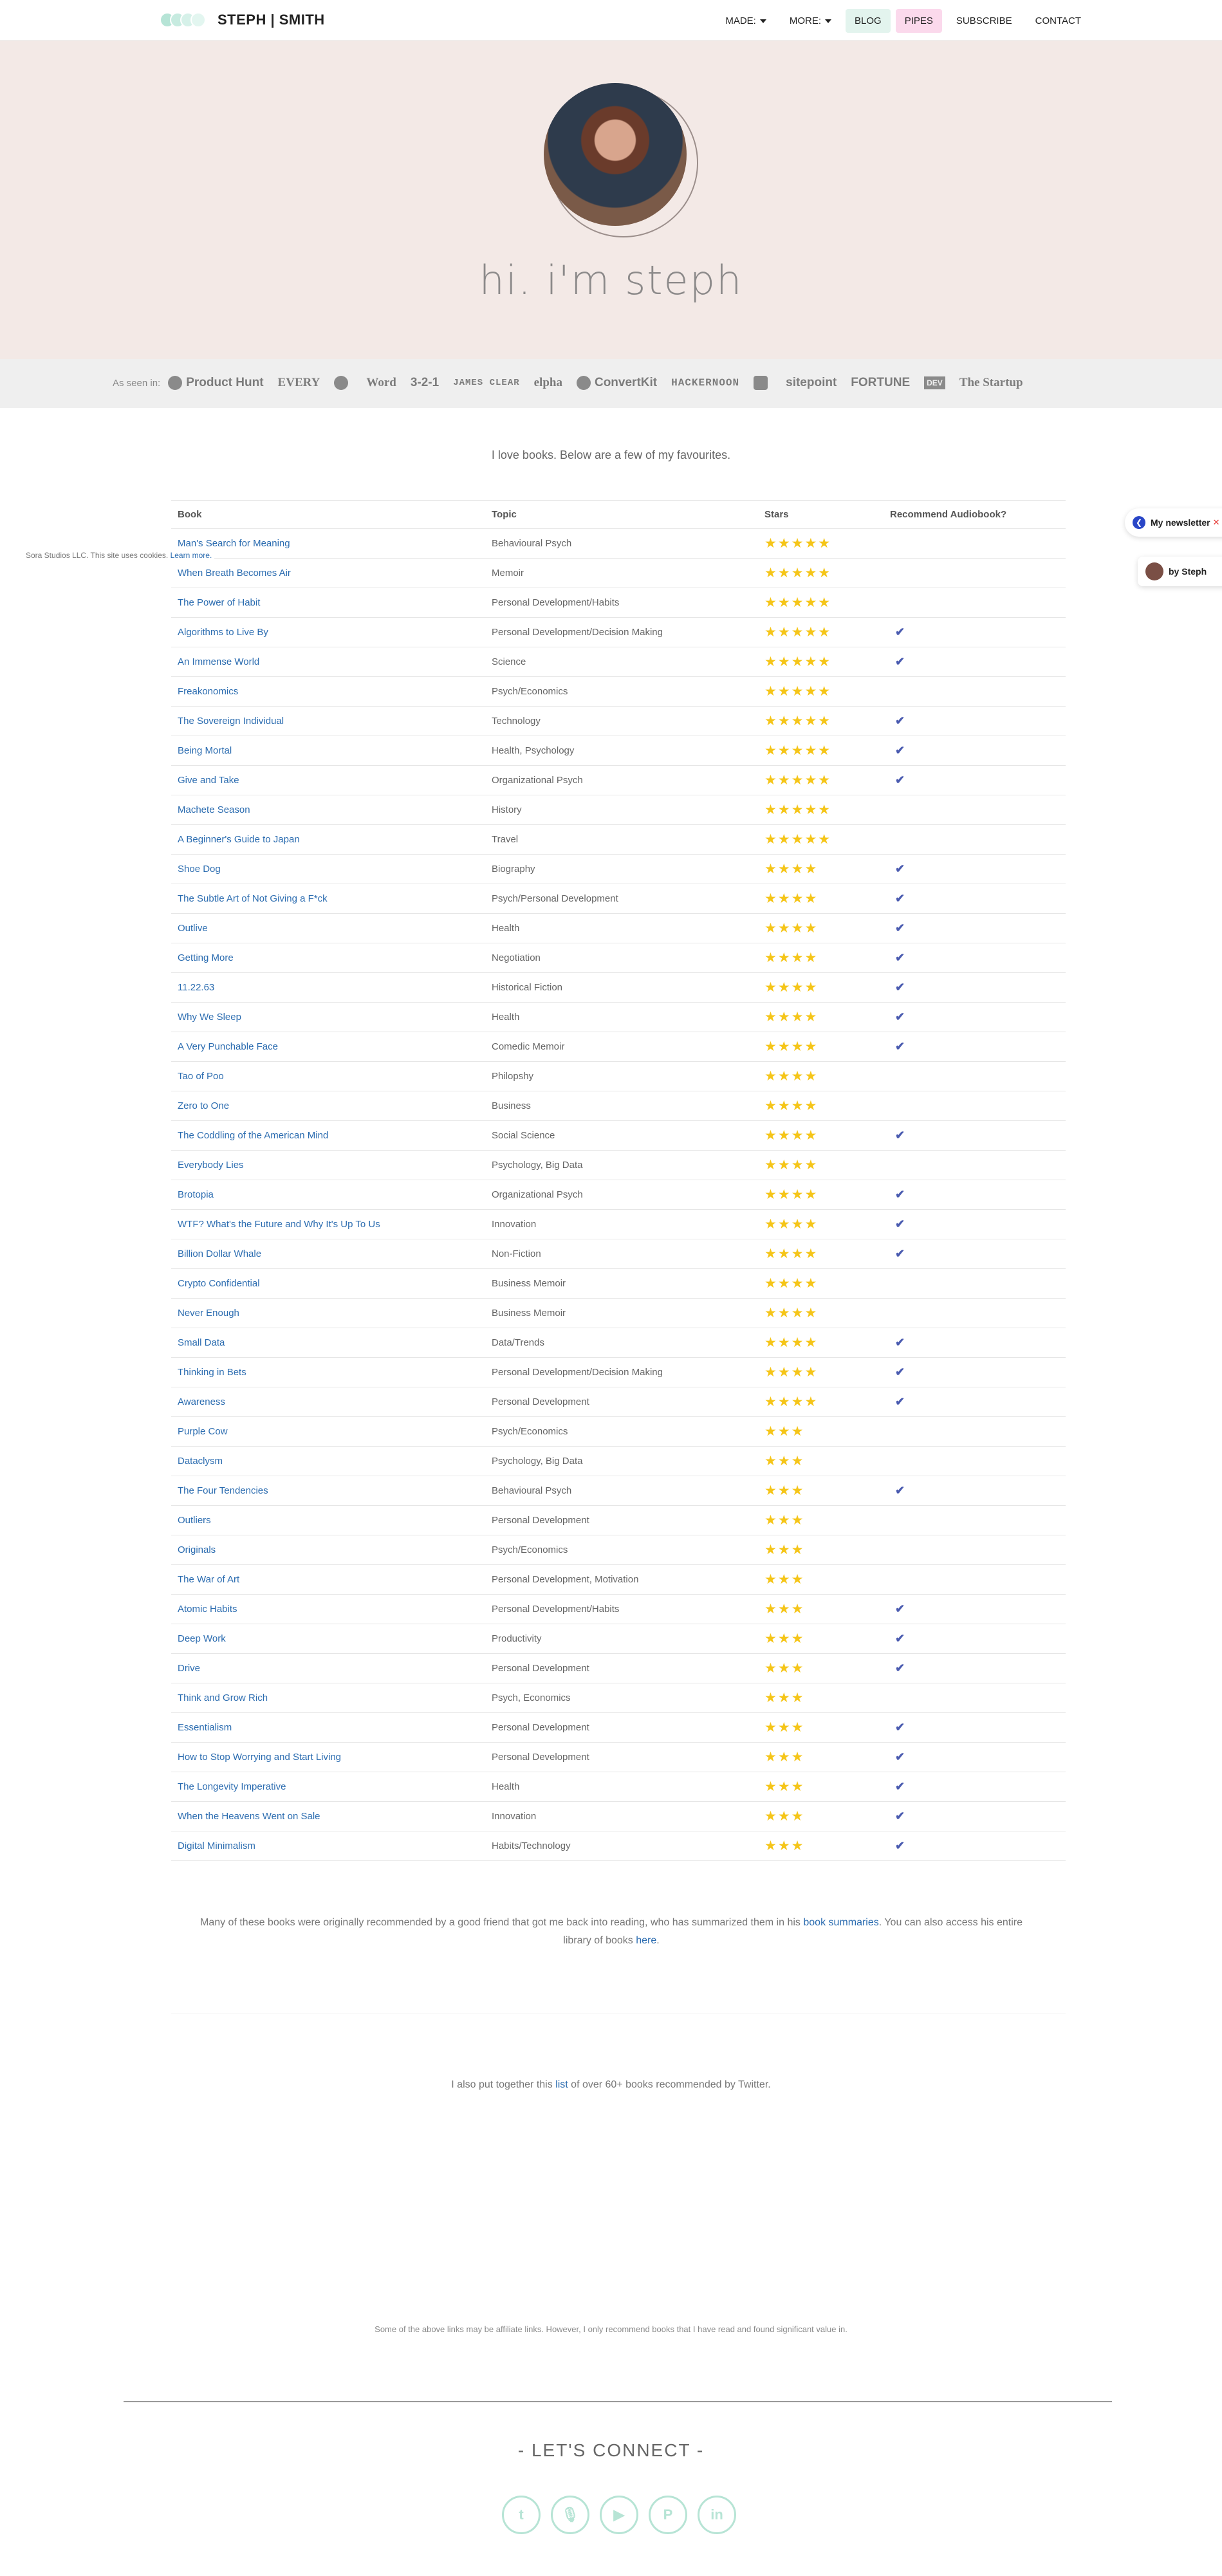 The height and width of the screenshot is (2576, 1222). I want to click on book-link: The Four Tendencies, so click(223, 1490).